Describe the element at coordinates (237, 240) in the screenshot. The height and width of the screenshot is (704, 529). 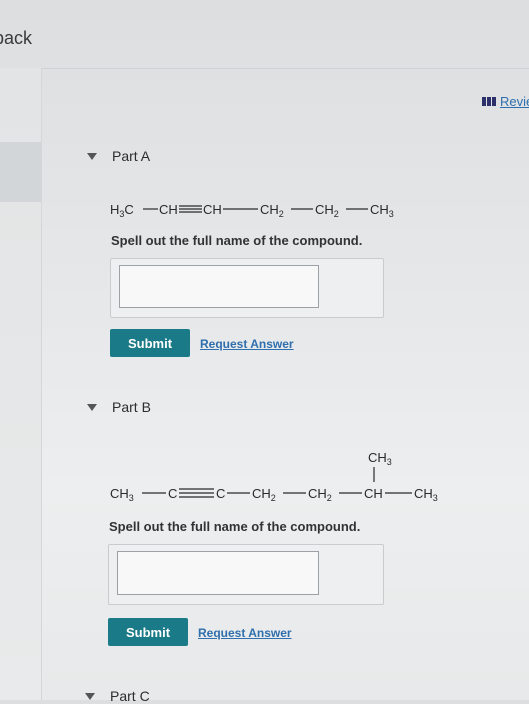
I see `part-a-instruction: Spell out the full name of the compound.` at that location.